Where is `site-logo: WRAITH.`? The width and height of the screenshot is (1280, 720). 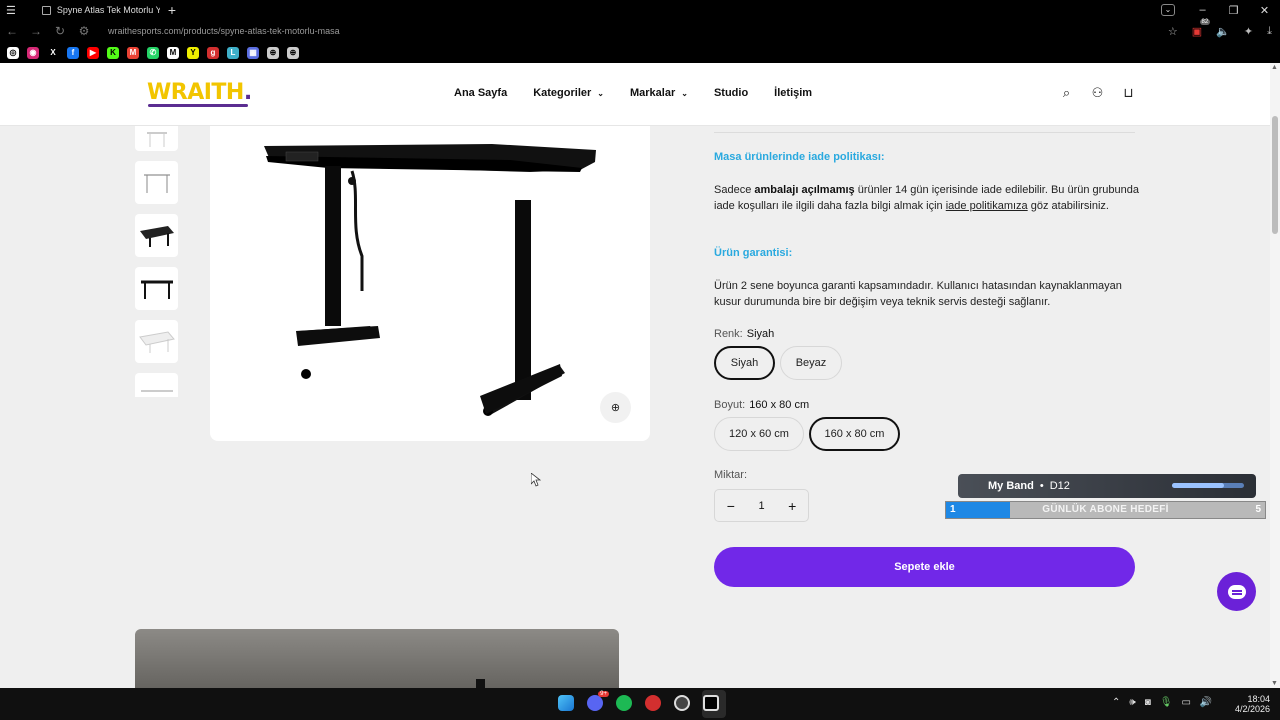
site-logo: WRAITH. is located at coordinates (199, 92).